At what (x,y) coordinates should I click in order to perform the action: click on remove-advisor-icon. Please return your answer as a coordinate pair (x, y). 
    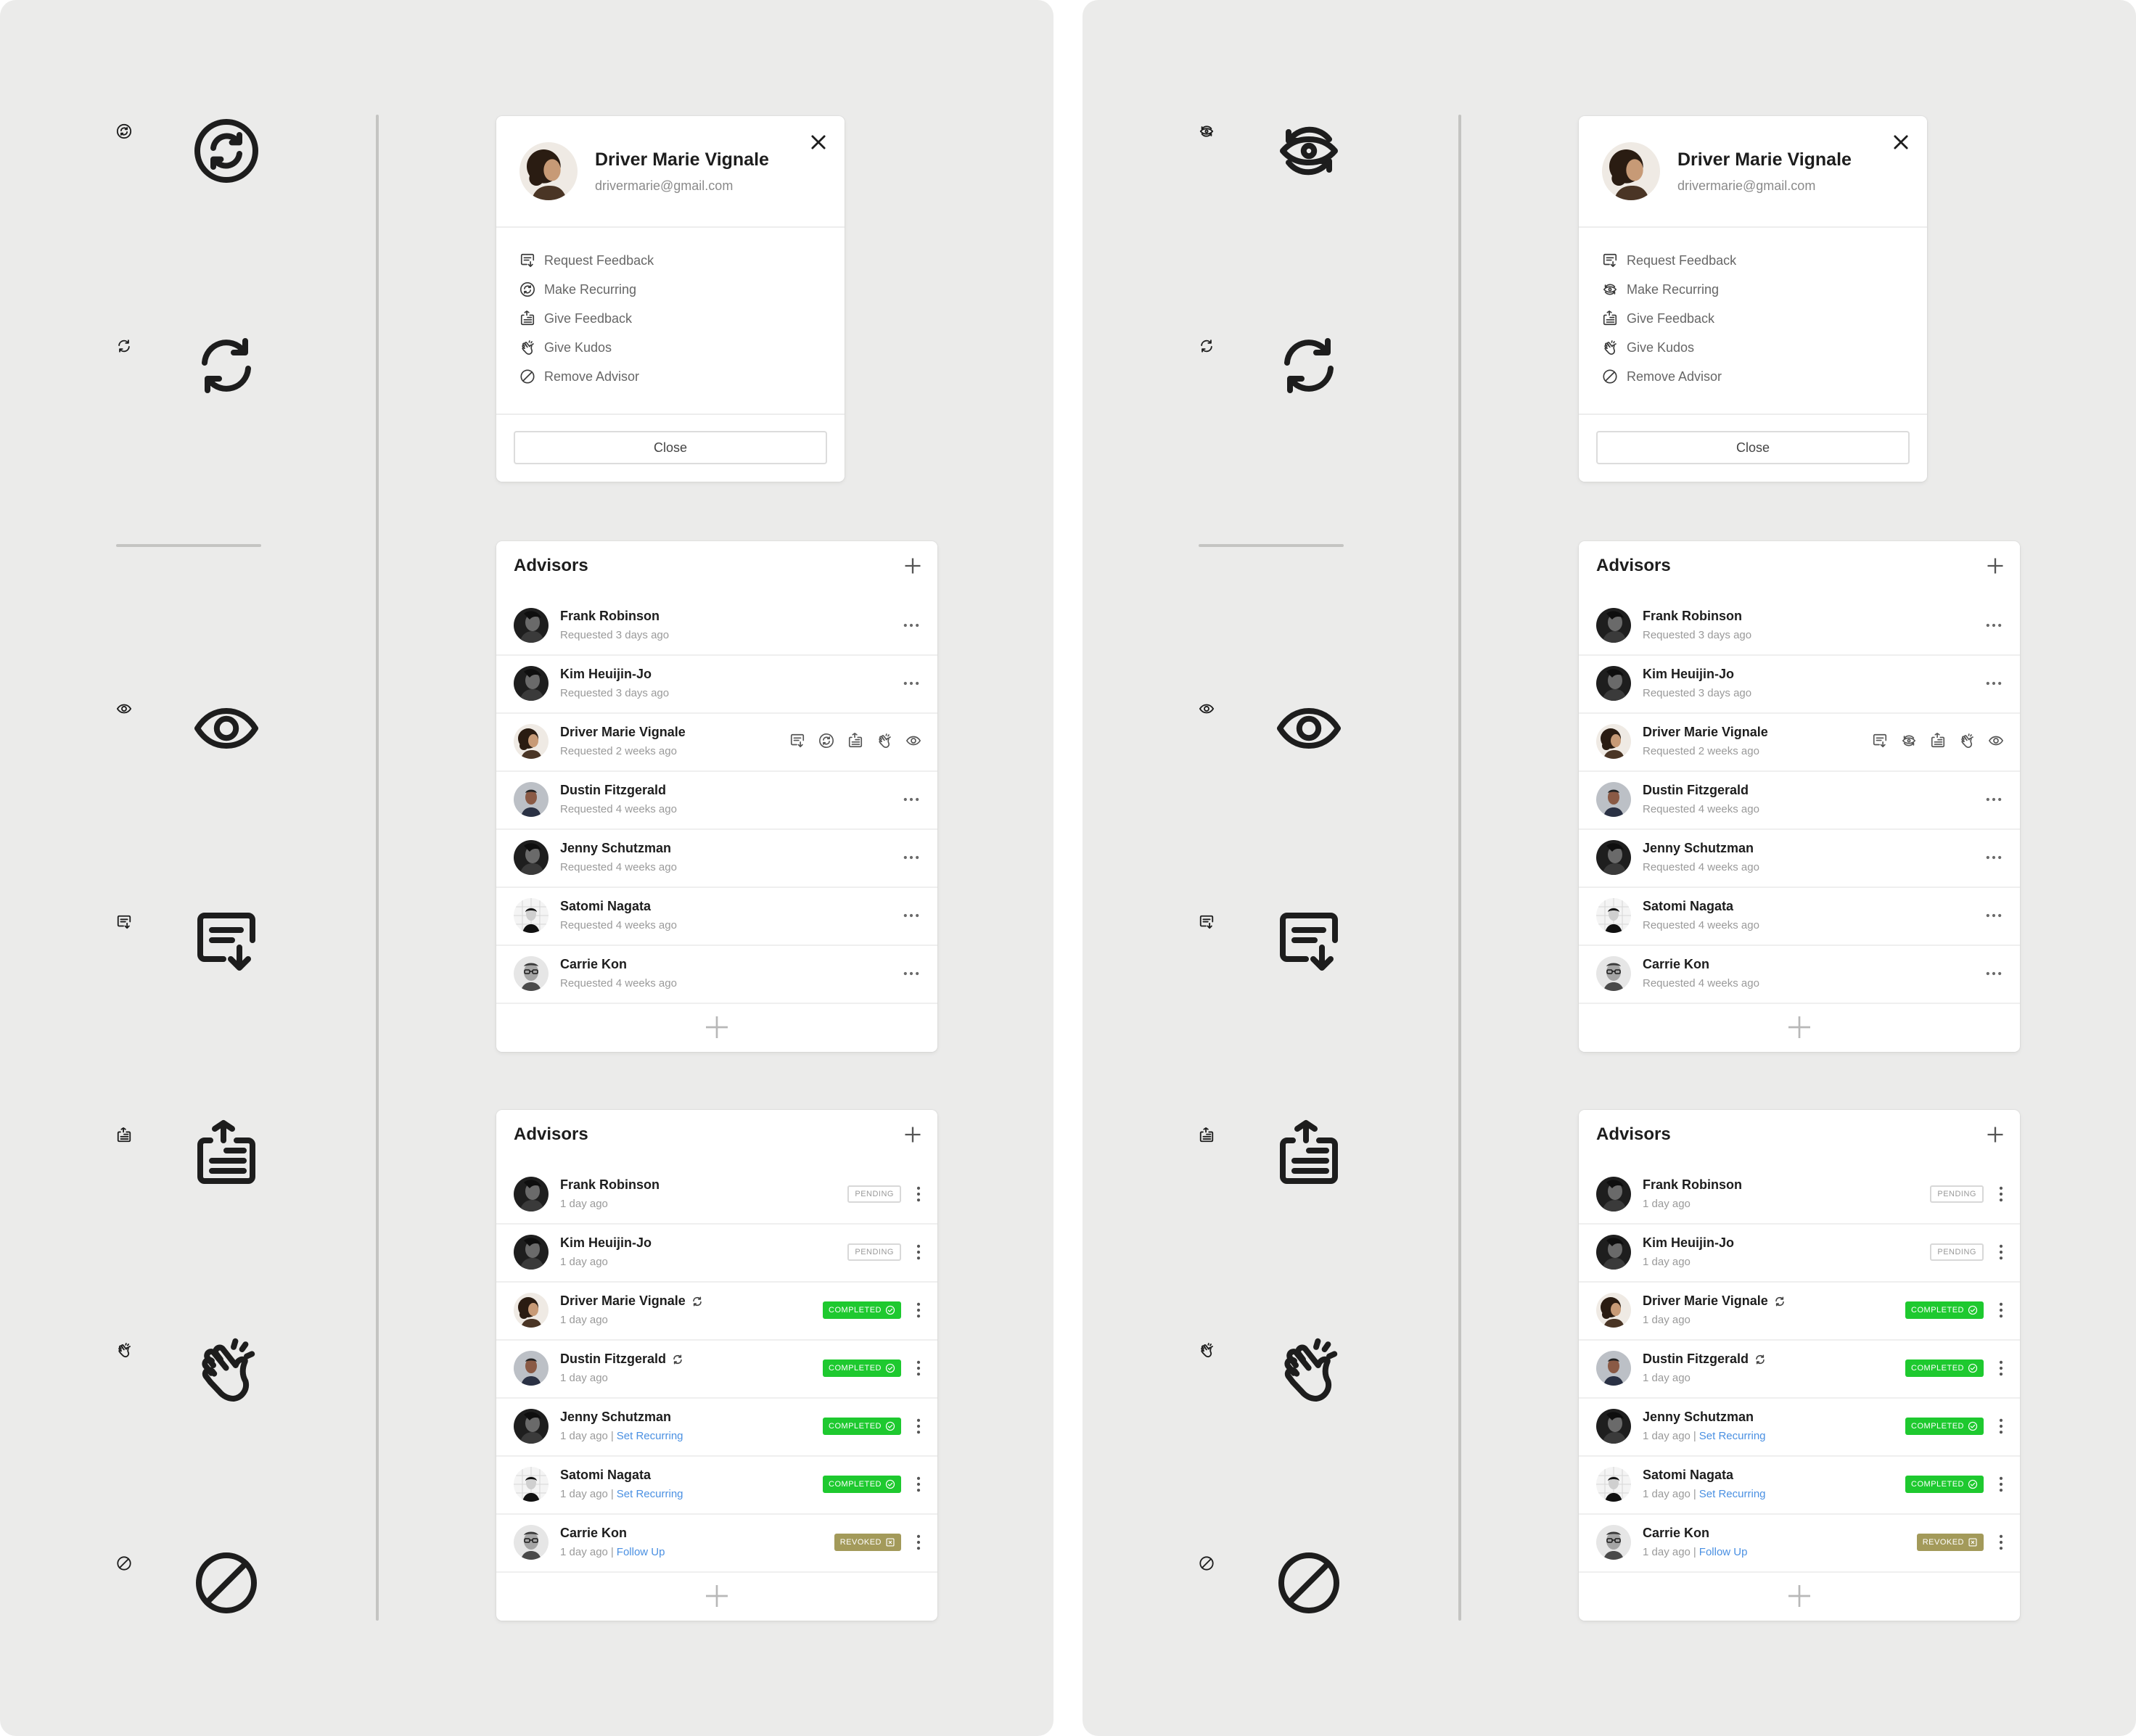
    Looking at the image, I should click on (1309, 1583).